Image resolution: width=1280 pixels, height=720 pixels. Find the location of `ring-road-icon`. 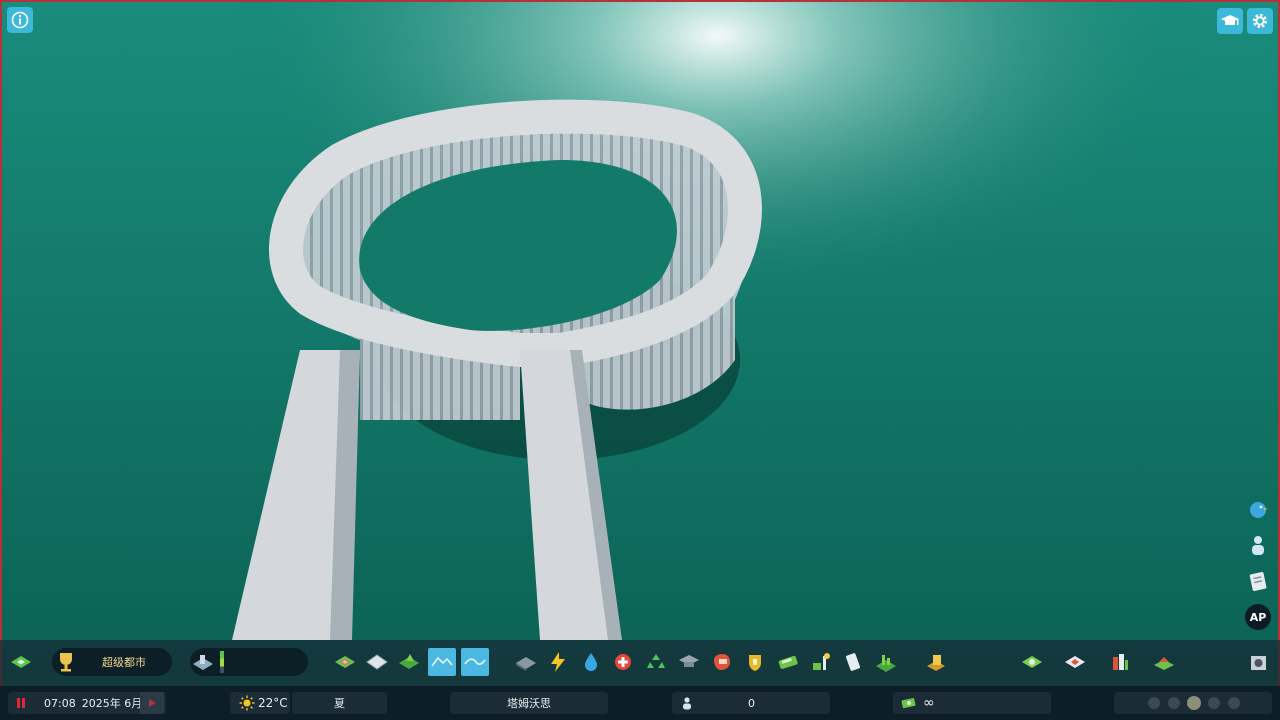

ring-road-icon is located at coordinates (936, 663).